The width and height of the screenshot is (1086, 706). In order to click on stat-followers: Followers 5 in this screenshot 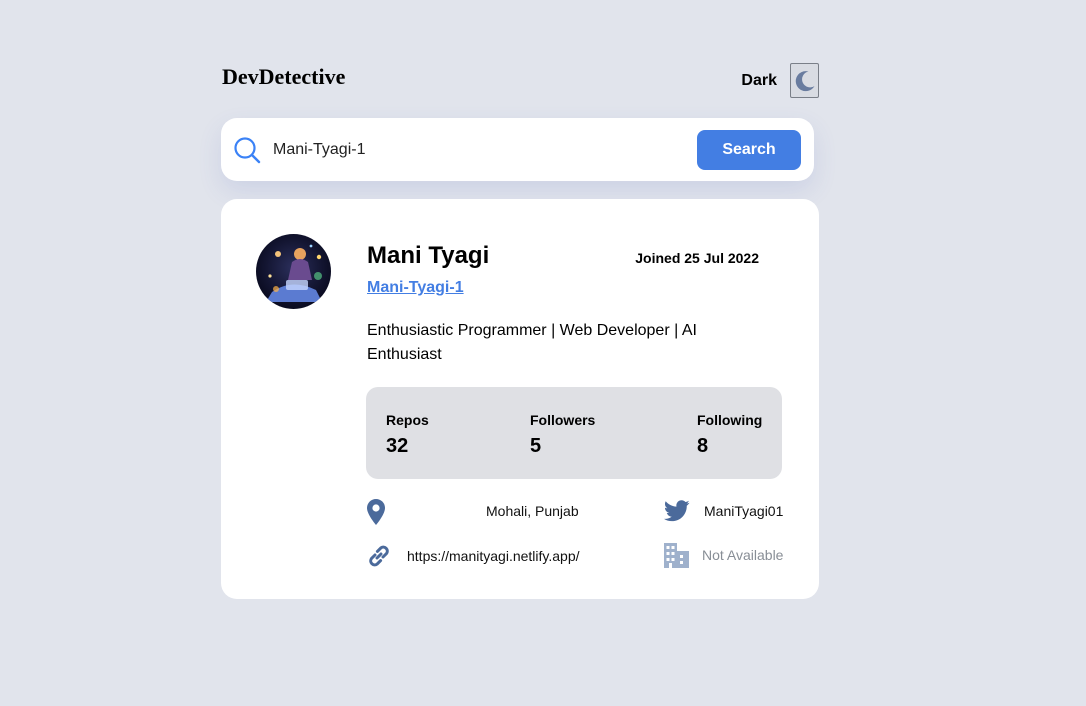, I will do `click(562, 435)`.